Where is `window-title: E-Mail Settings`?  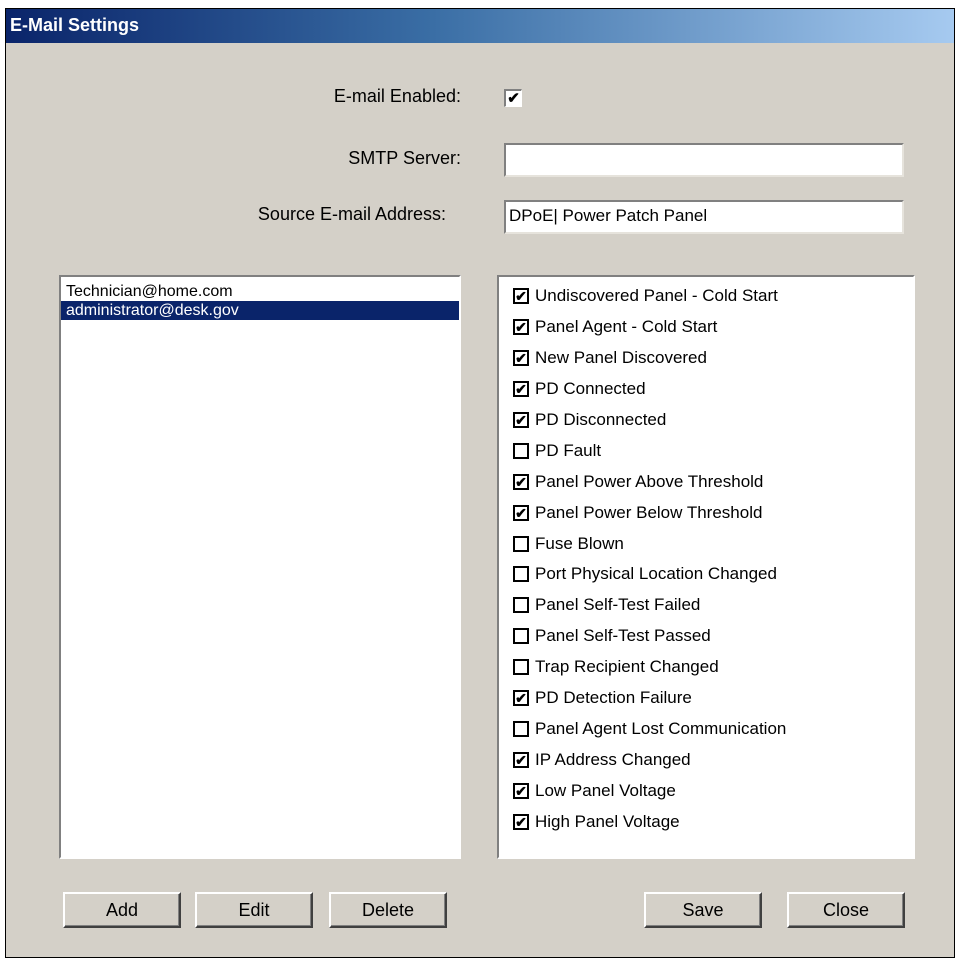
window-title: E-Mail Settings is located at coordinates (75, 25).